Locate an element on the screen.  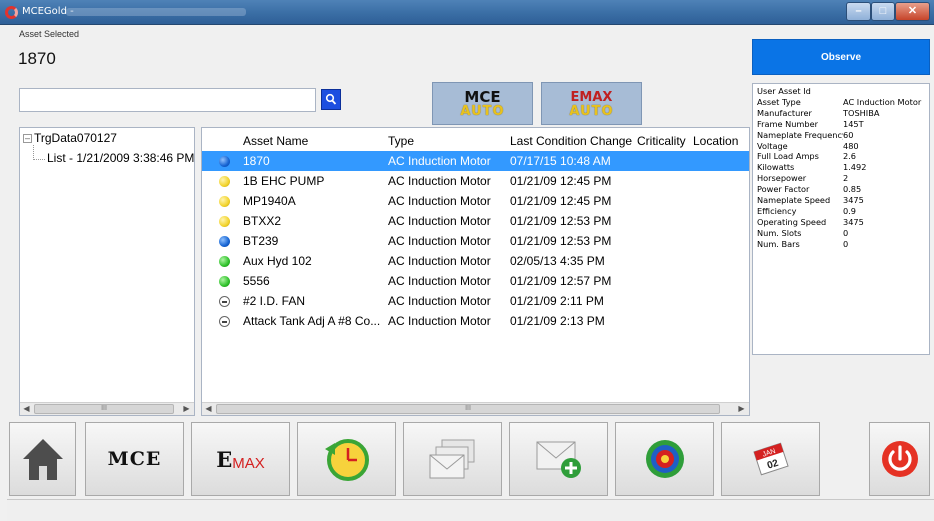
property-row: Operating Speed 3475 is located at coordinates (841, 222).